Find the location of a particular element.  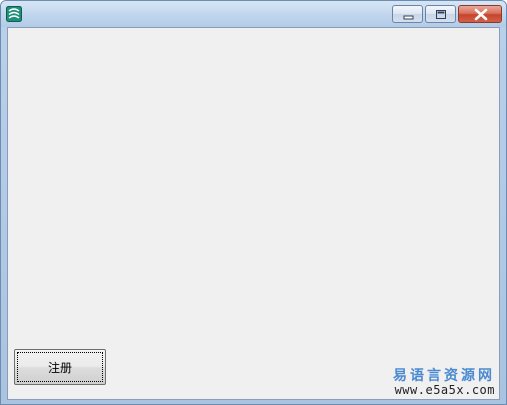

register-button-label: 注册 is located at coordinates (59, 367).